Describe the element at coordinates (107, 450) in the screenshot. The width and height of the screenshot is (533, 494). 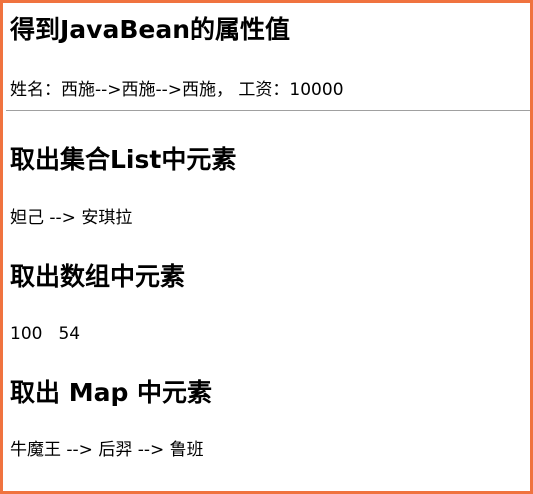
I see `map-elements: 牛魔王 --> 后羿 --> 鲁班` at that location.